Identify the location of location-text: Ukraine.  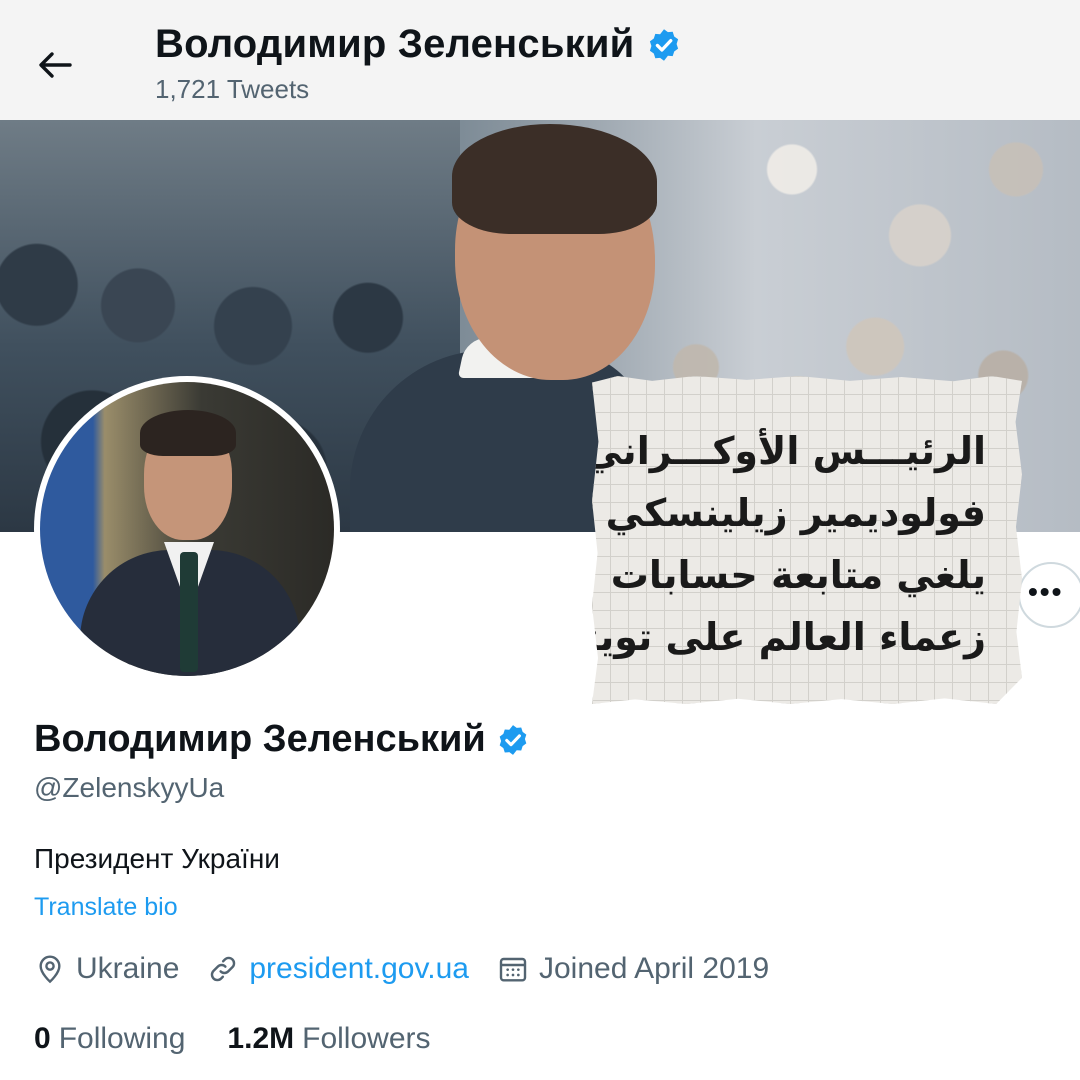
(128, 968).